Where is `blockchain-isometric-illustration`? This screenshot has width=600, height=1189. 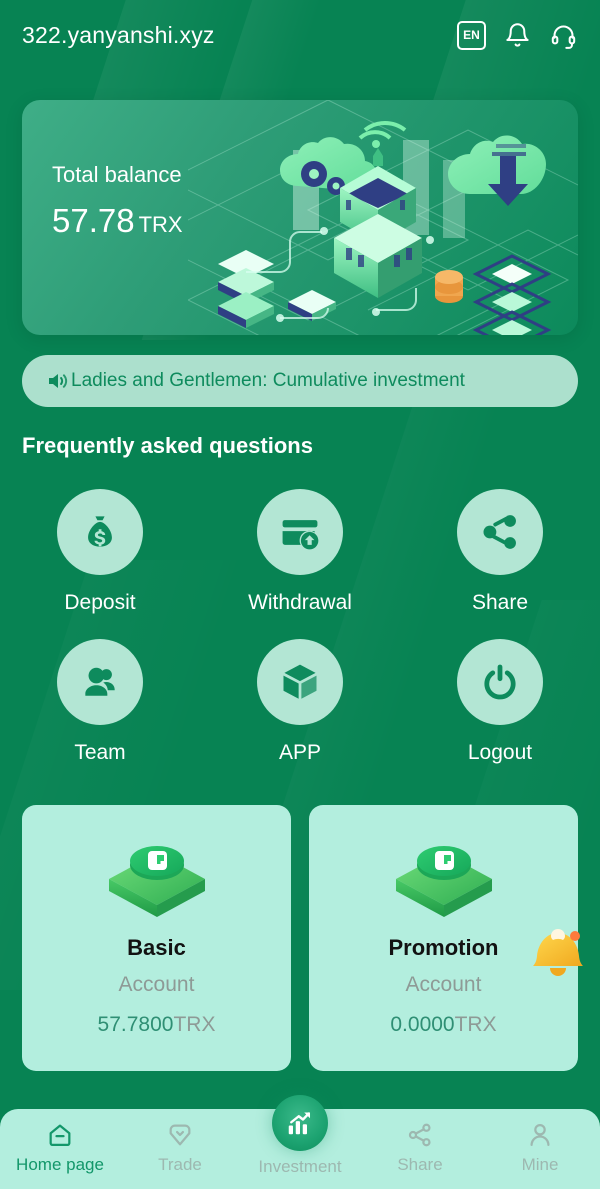
blockchain-isometric-illustration is located at coordinates (383, 217).